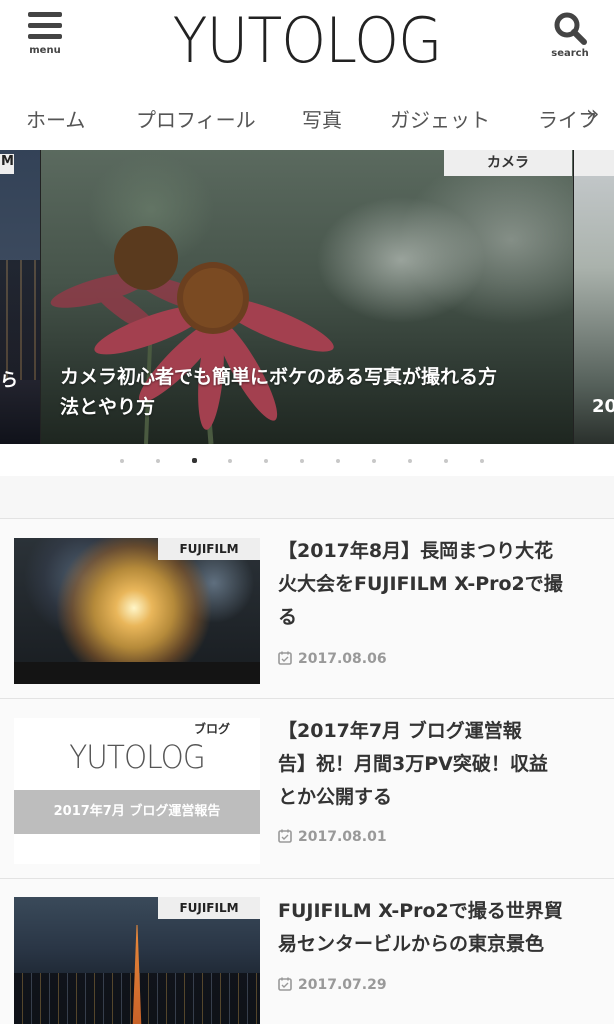 Image resolution: width=614 pixels, height=1024 pixels. I want to click on search-icon, so click(570, 28).